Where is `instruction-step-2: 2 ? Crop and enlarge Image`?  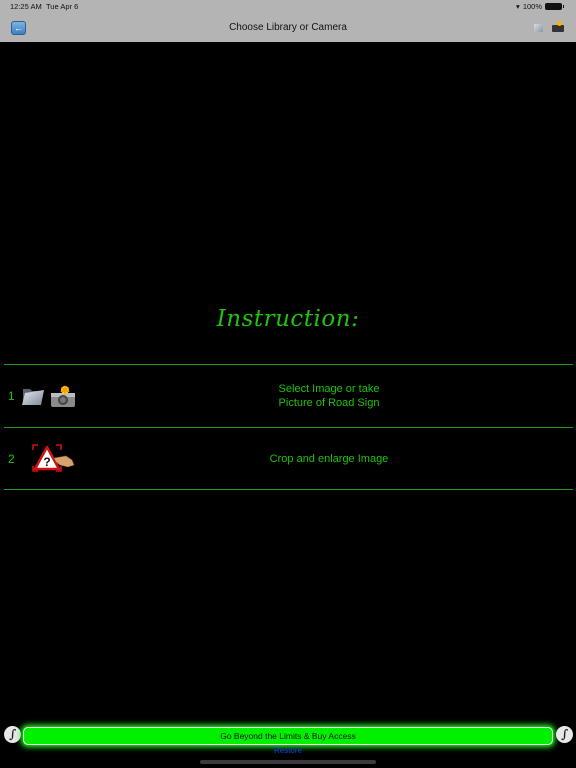 instruction-step-2: 2 ? Crop and enlarge Image is located at coordinates (288, 458).